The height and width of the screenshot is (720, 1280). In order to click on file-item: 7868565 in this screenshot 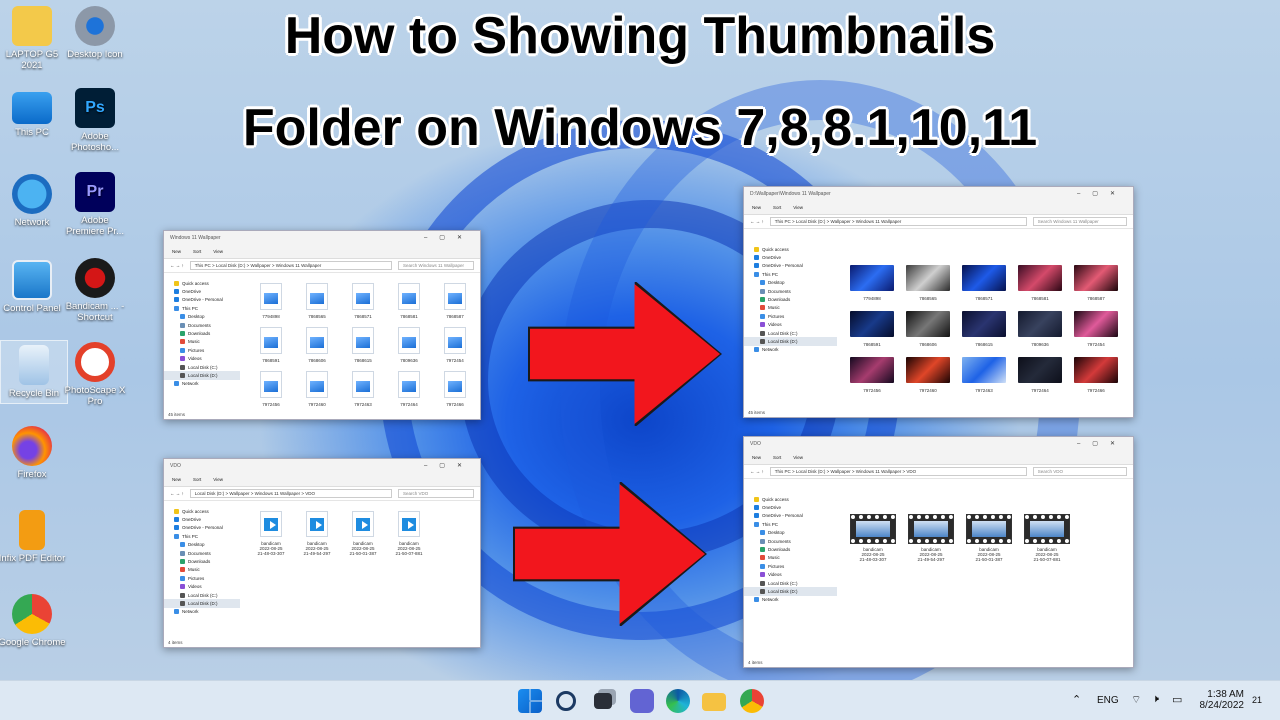, I will do `click(317, 301)`.